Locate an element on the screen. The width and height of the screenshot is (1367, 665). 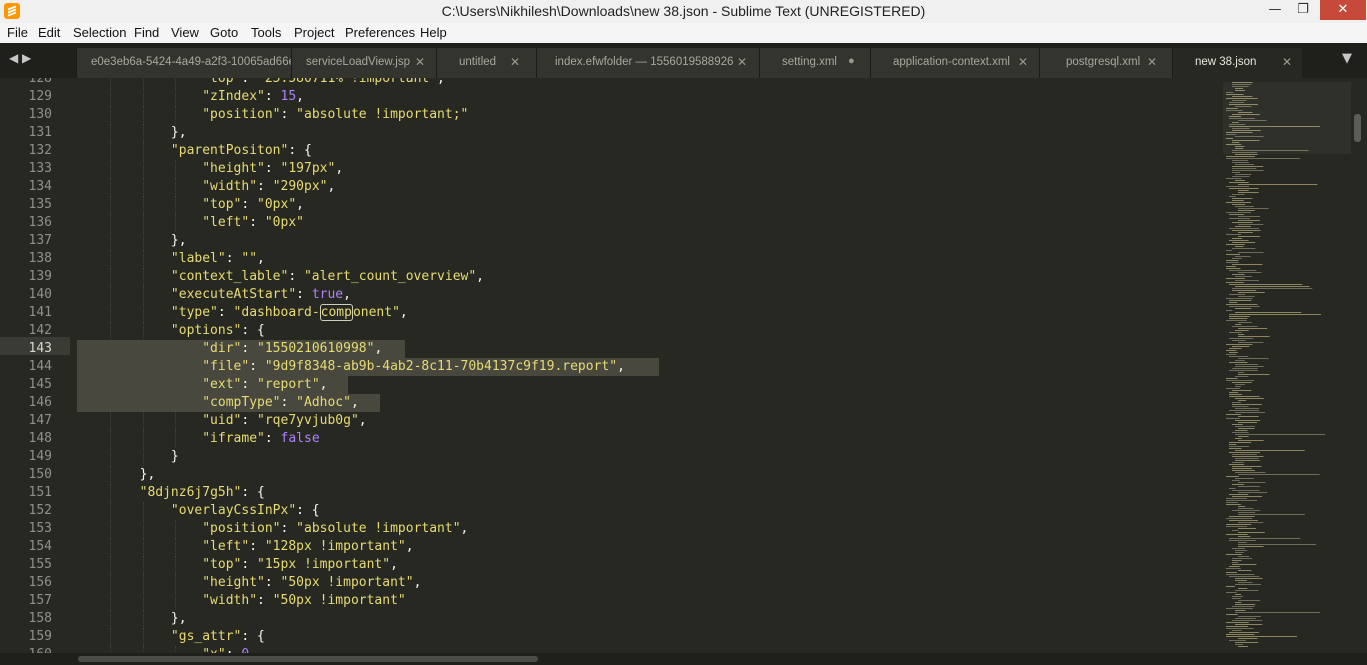
menu-file: File is located at coordinates (17, 32).